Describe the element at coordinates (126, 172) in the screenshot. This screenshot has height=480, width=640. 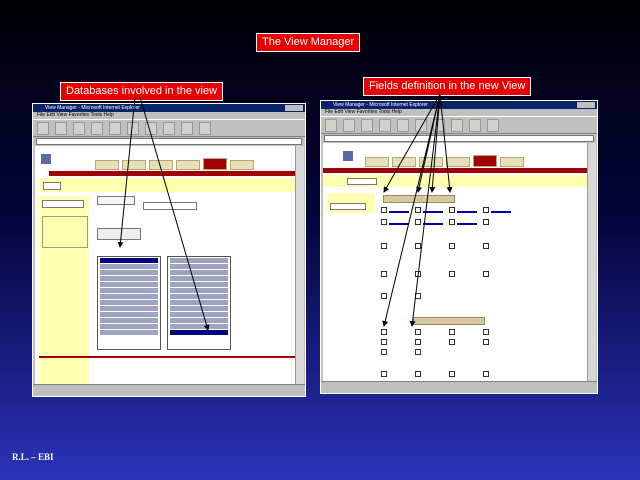
I see `arrow-to-db-list` at that location.